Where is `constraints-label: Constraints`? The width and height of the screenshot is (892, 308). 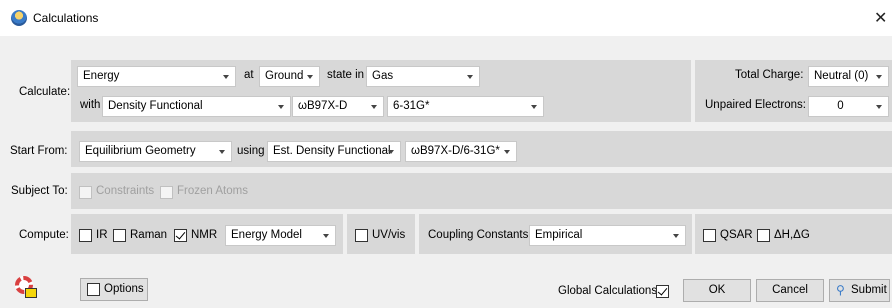
constraints-label: Constraints is located at coordinates (125, 191).